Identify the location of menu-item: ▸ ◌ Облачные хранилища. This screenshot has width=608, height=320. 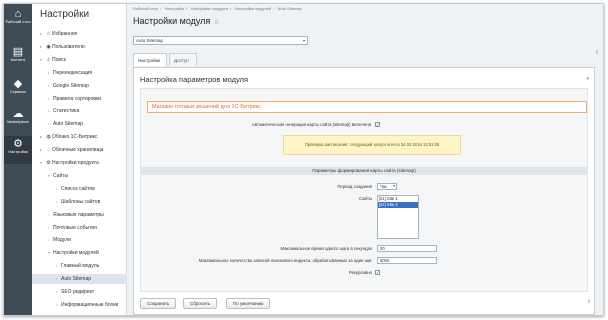
(79, 150).